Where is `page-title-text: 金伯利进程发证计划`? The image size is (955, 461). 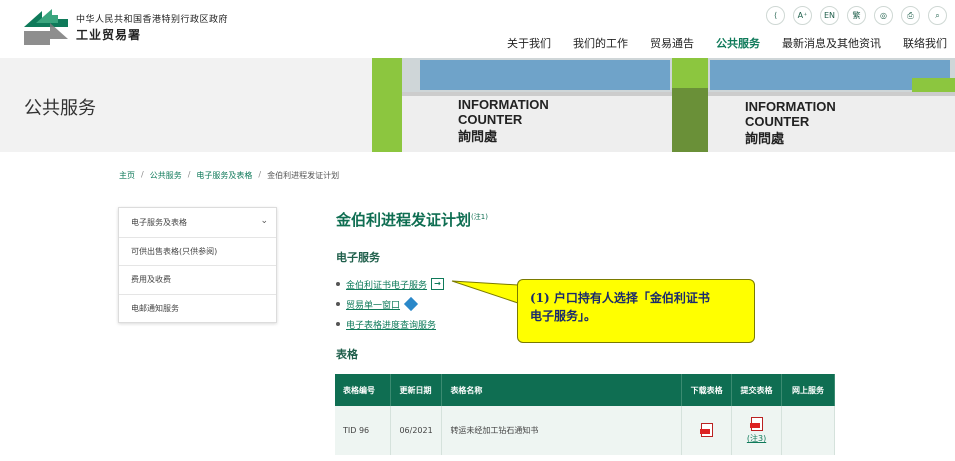 page-title-text: 金伯利进程发证计划 is located at coordinates (404, 220).